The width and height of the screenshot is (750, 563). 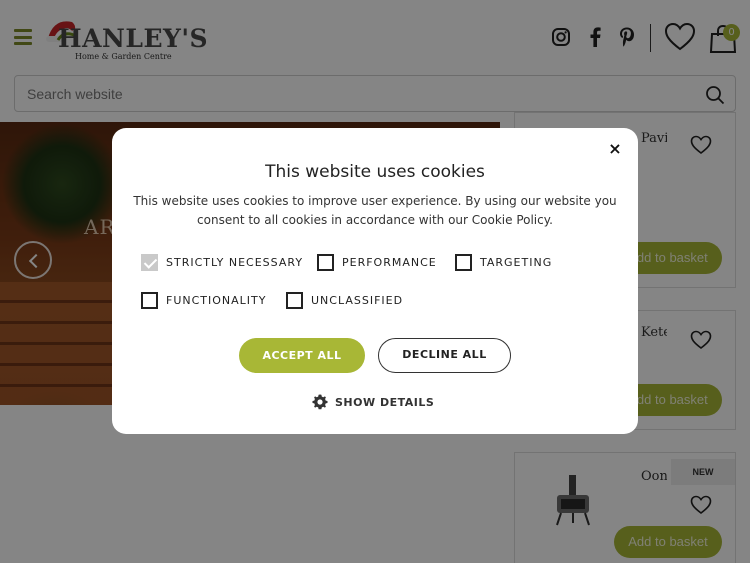 I want to click on cookie-option-performance: PERFORMANCE, so click(x=377, y=262).